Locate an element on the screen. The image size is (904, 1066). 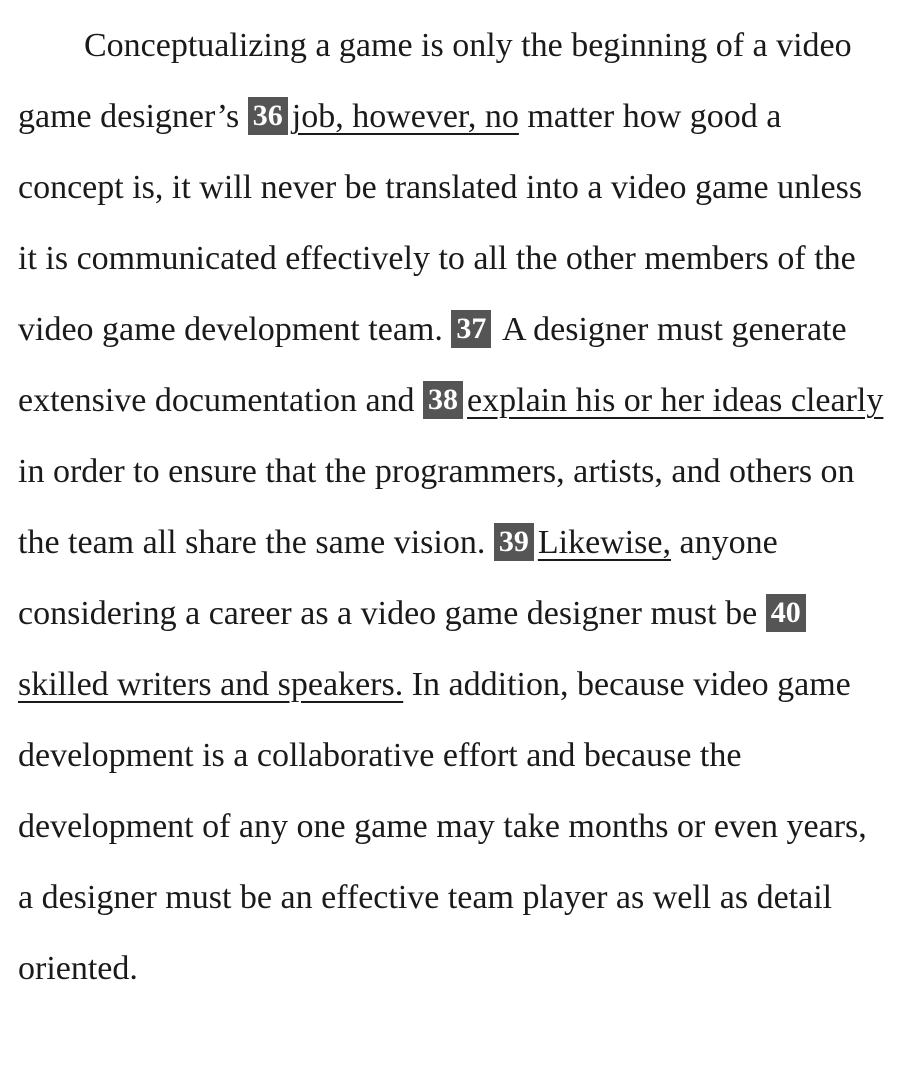
underlined-portion-38: explain his or her ideas clearly is located at coordinates (675, 400).